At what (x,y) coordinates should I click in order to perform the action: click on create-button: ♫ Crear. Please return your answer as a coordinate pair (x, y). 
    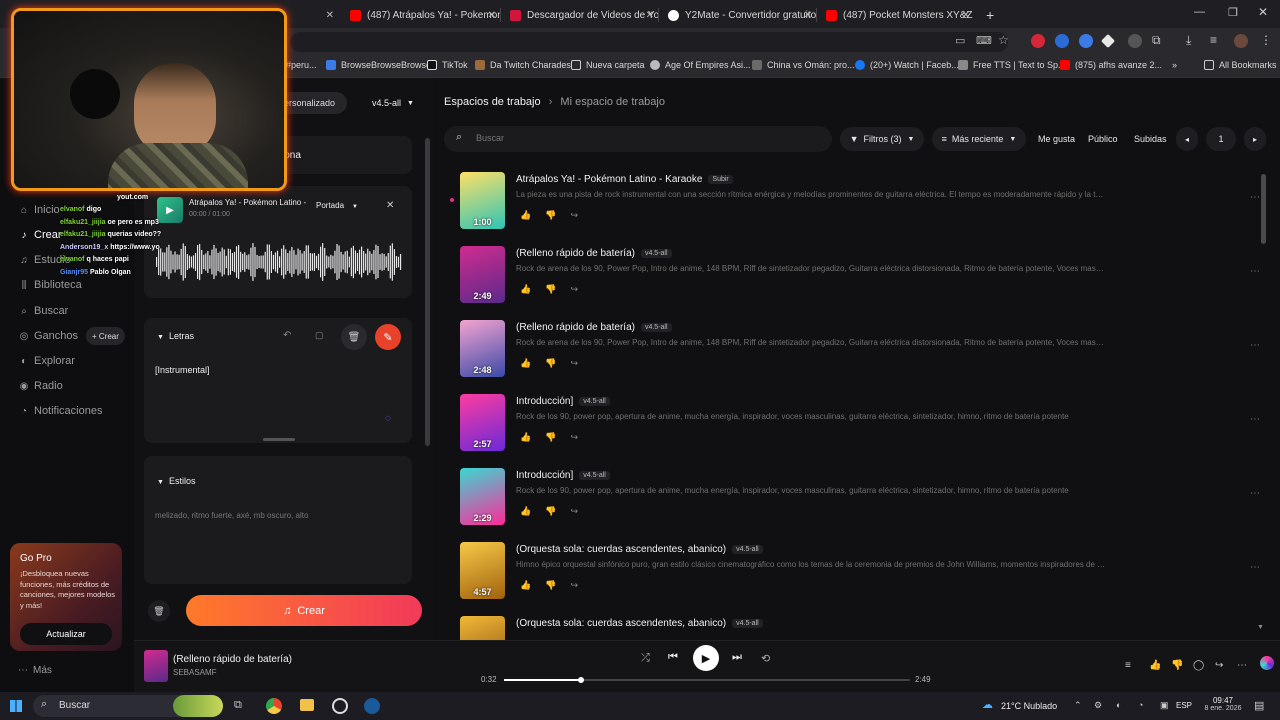
    Looking at the image, I should click on (304, 610).